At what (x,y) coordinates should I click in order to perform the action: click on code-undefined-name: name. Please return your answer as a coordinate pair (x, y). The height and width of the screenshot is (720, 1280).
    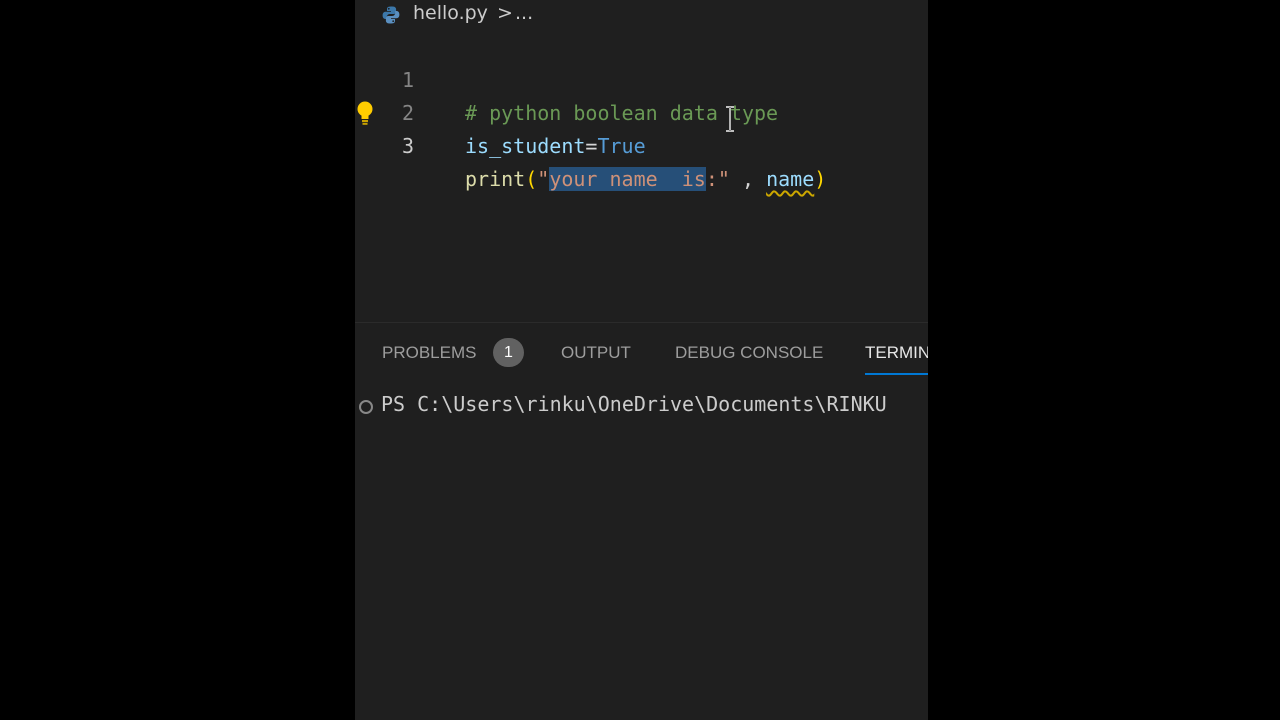
    Looking at the image, I should click on (790, 179).